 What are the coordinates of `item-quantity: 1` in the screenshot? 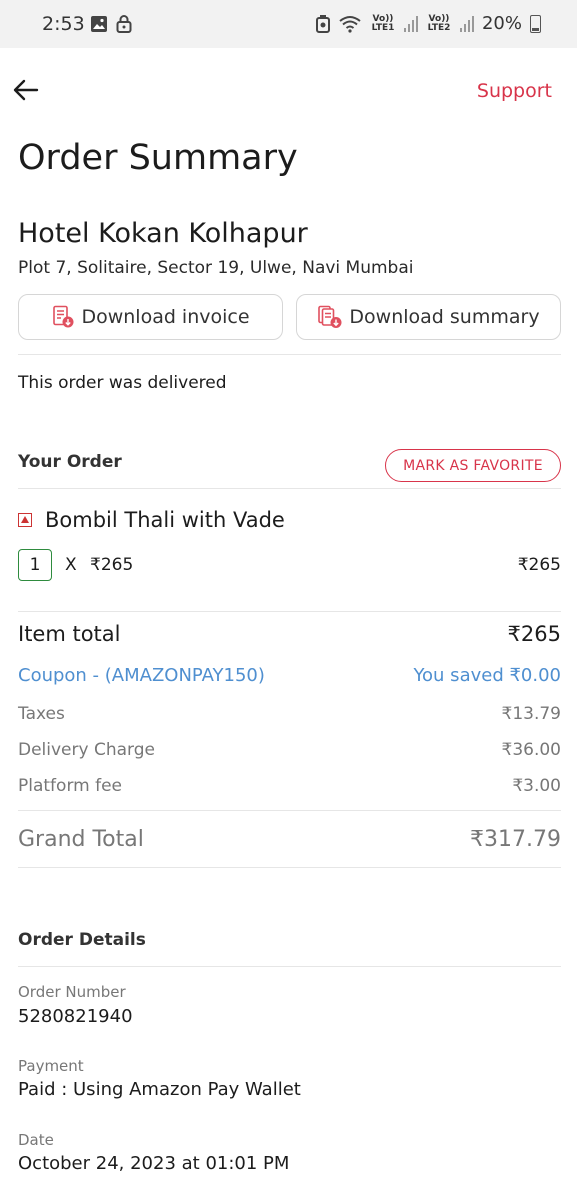 It's located at (35, 565).